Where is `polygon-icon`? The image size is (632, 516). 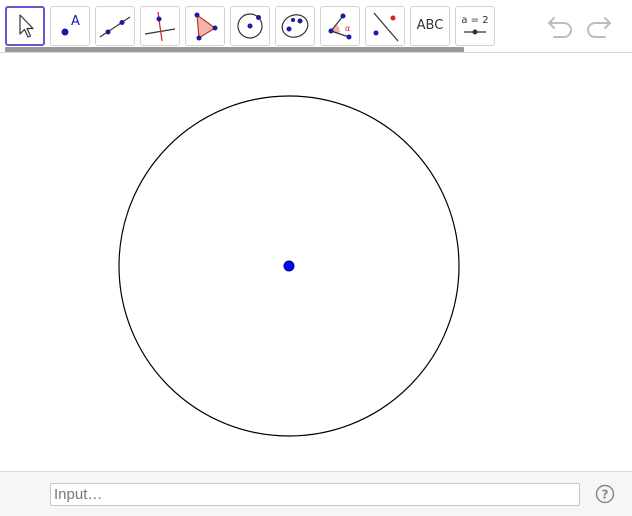
polygon-icon is located at coordinates (206, 26).